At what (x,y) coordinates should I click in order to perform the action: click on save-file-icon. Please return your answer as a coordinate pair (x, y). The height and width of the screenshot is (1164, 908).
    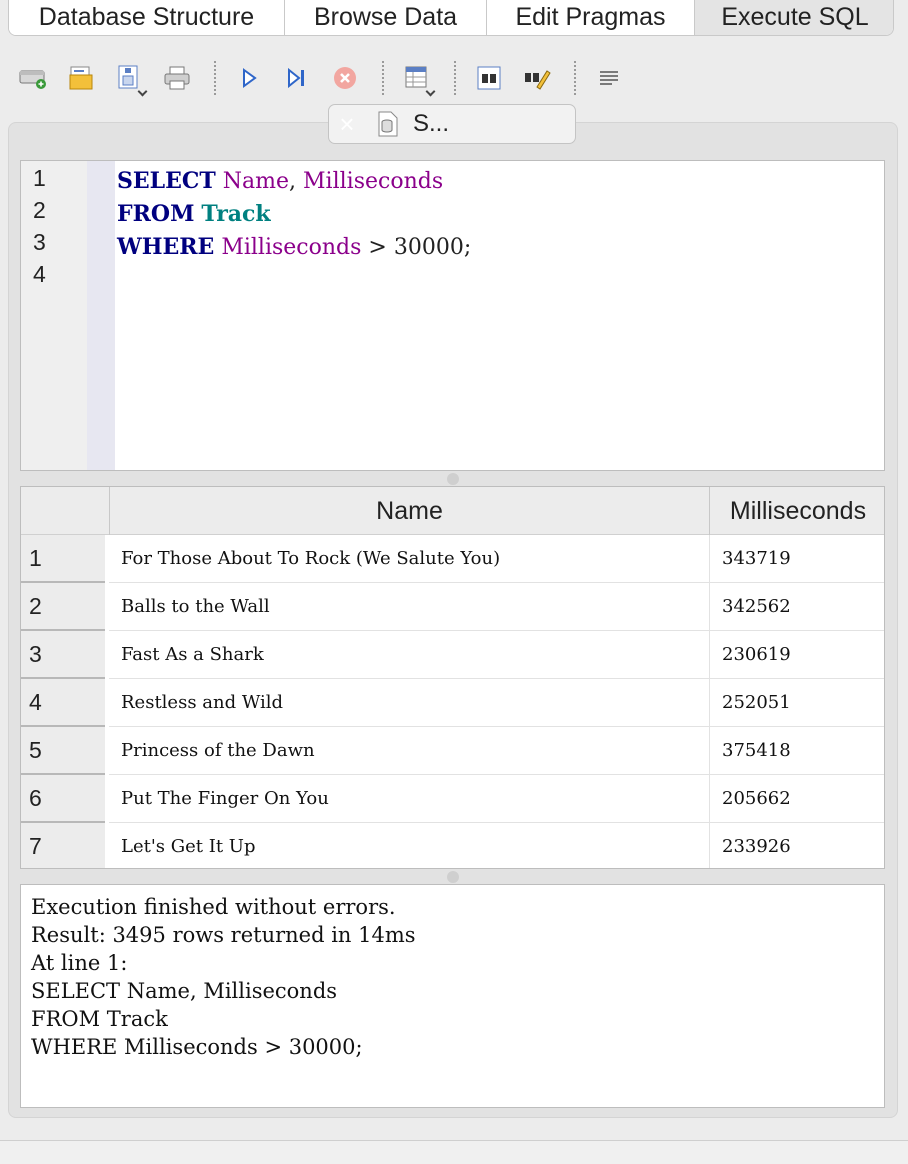
    Looking at the image, I should click on (131, 80).